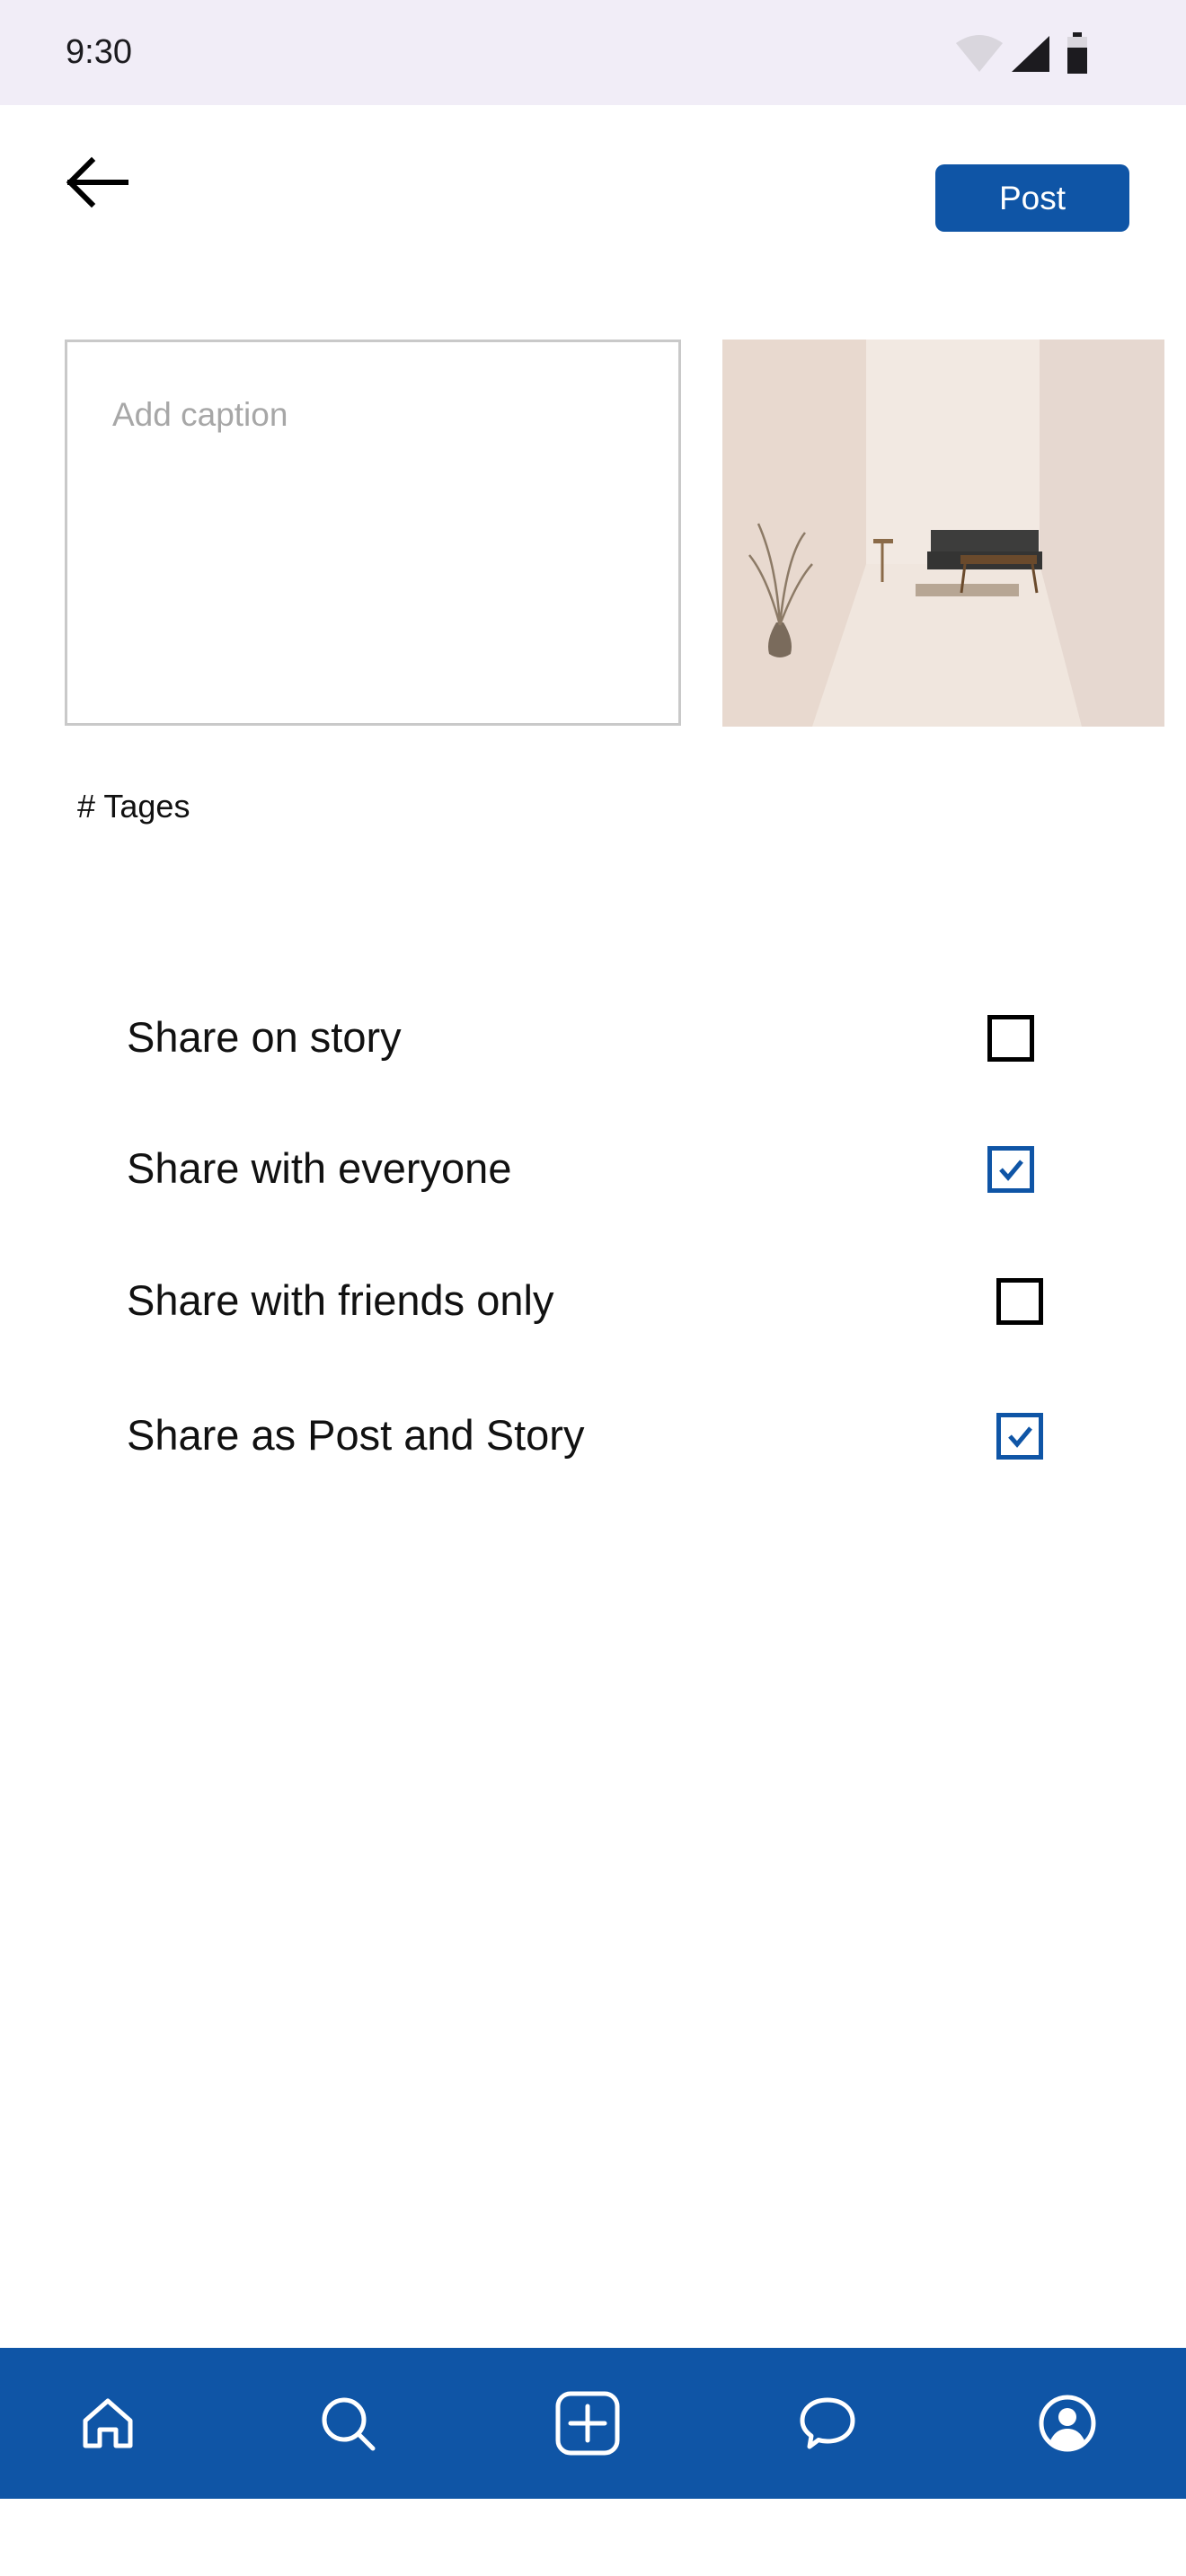 The image size is (1186, 2576). I want to click on status-time: 9:30, so click(99, 52).